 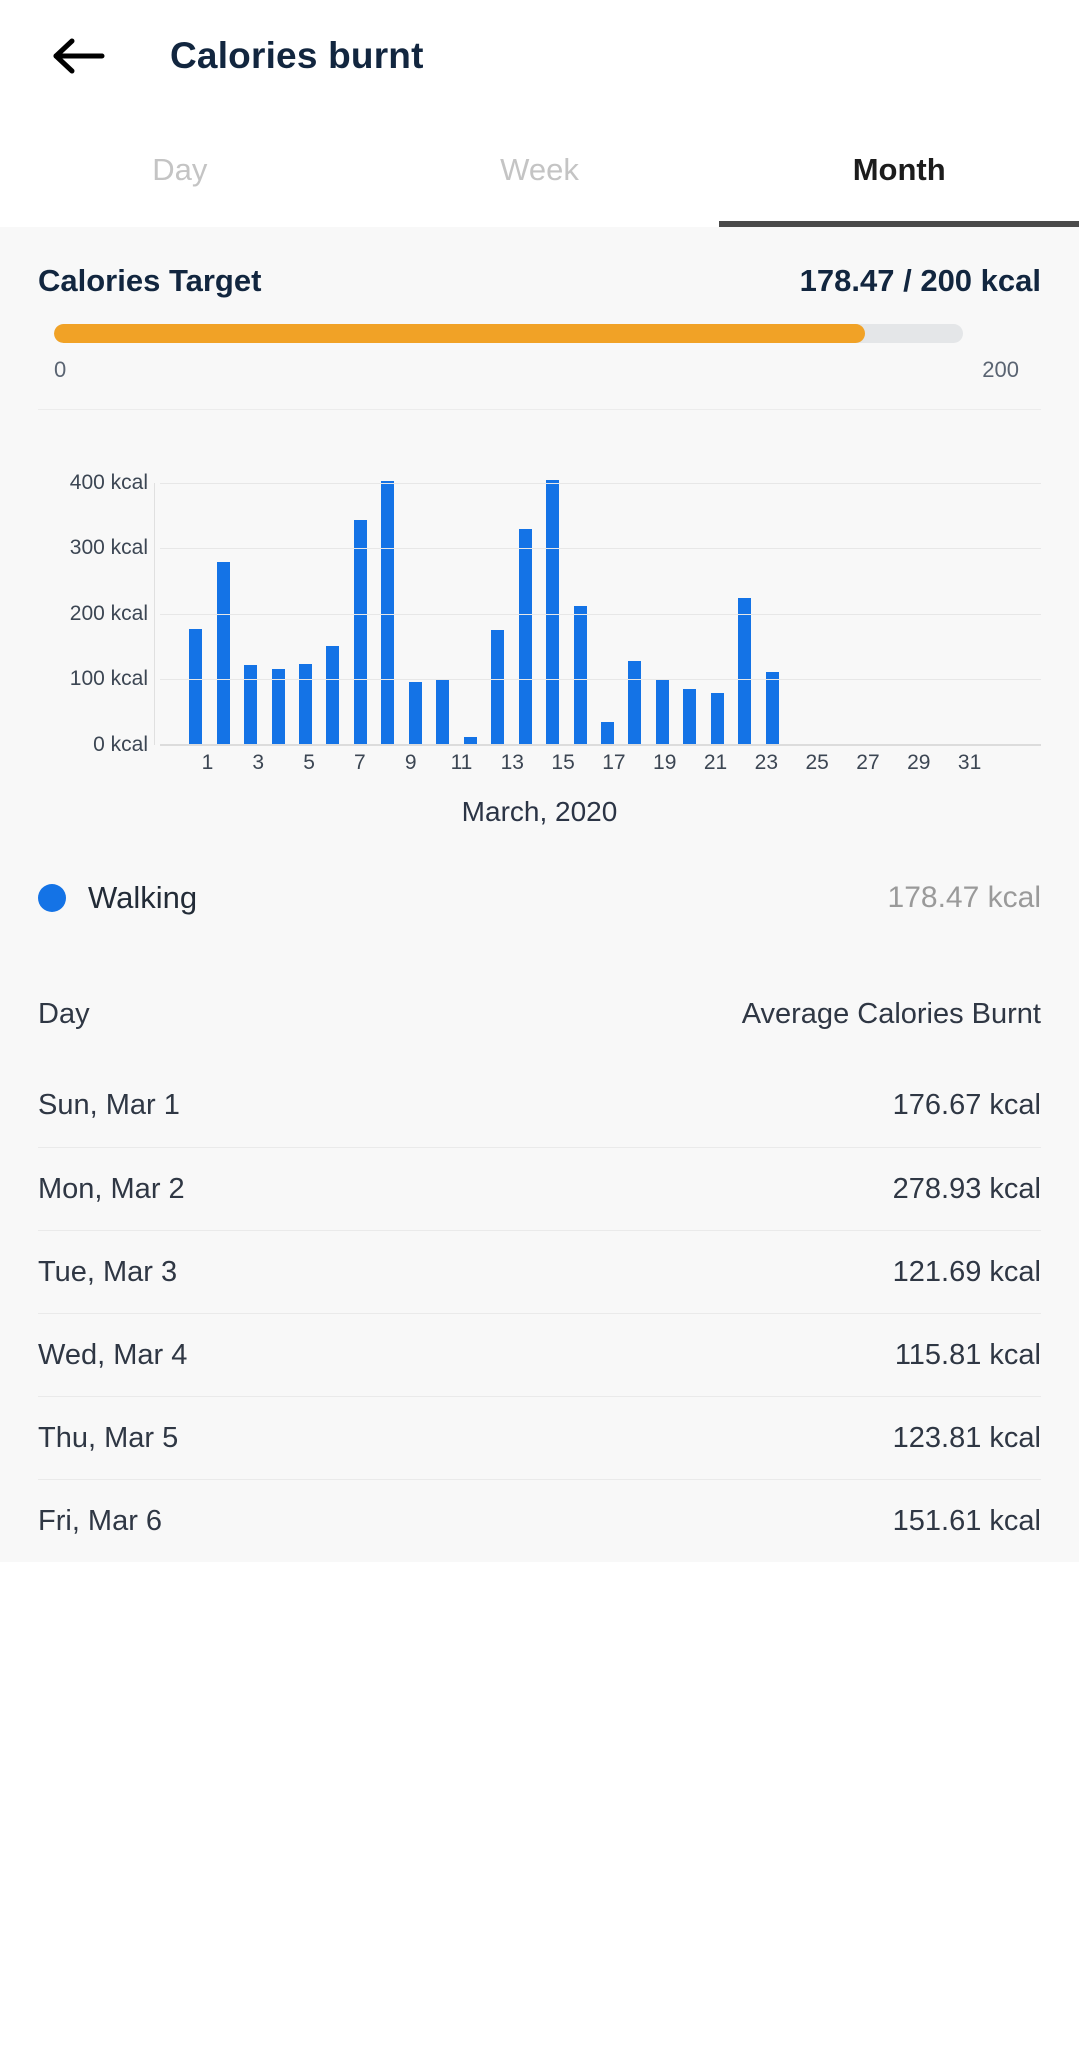 What do you see at coordinates (899, 169) in the screenshot?
I see `tab-month: Month` at bounding box center [899, 169].